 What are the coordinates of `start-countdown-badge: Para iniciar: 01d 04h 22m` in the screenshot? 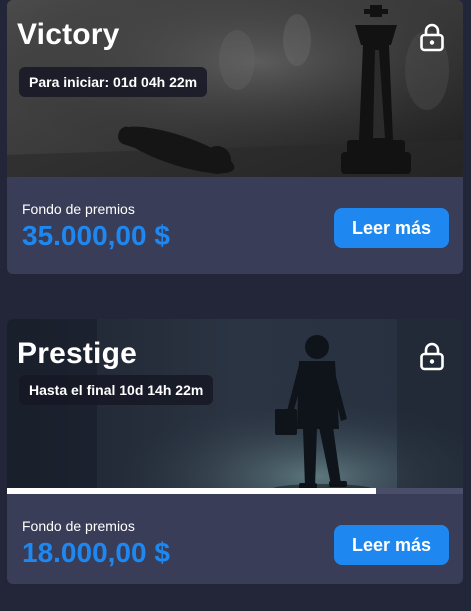 It's located at (113, 82).